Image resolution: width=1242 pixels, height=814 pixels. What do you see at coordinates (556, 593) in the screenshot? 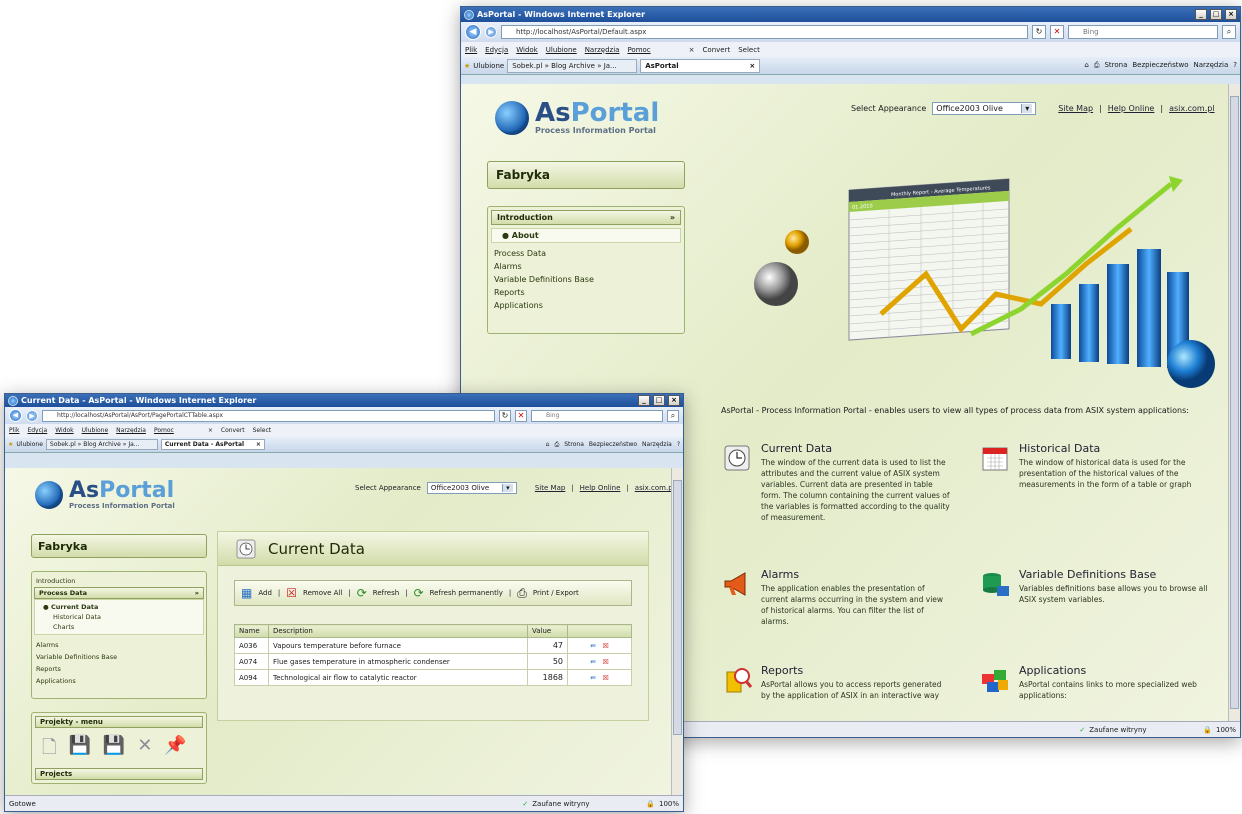
I see `print-export-button: Print / Export` at bounding box center [556, 593].